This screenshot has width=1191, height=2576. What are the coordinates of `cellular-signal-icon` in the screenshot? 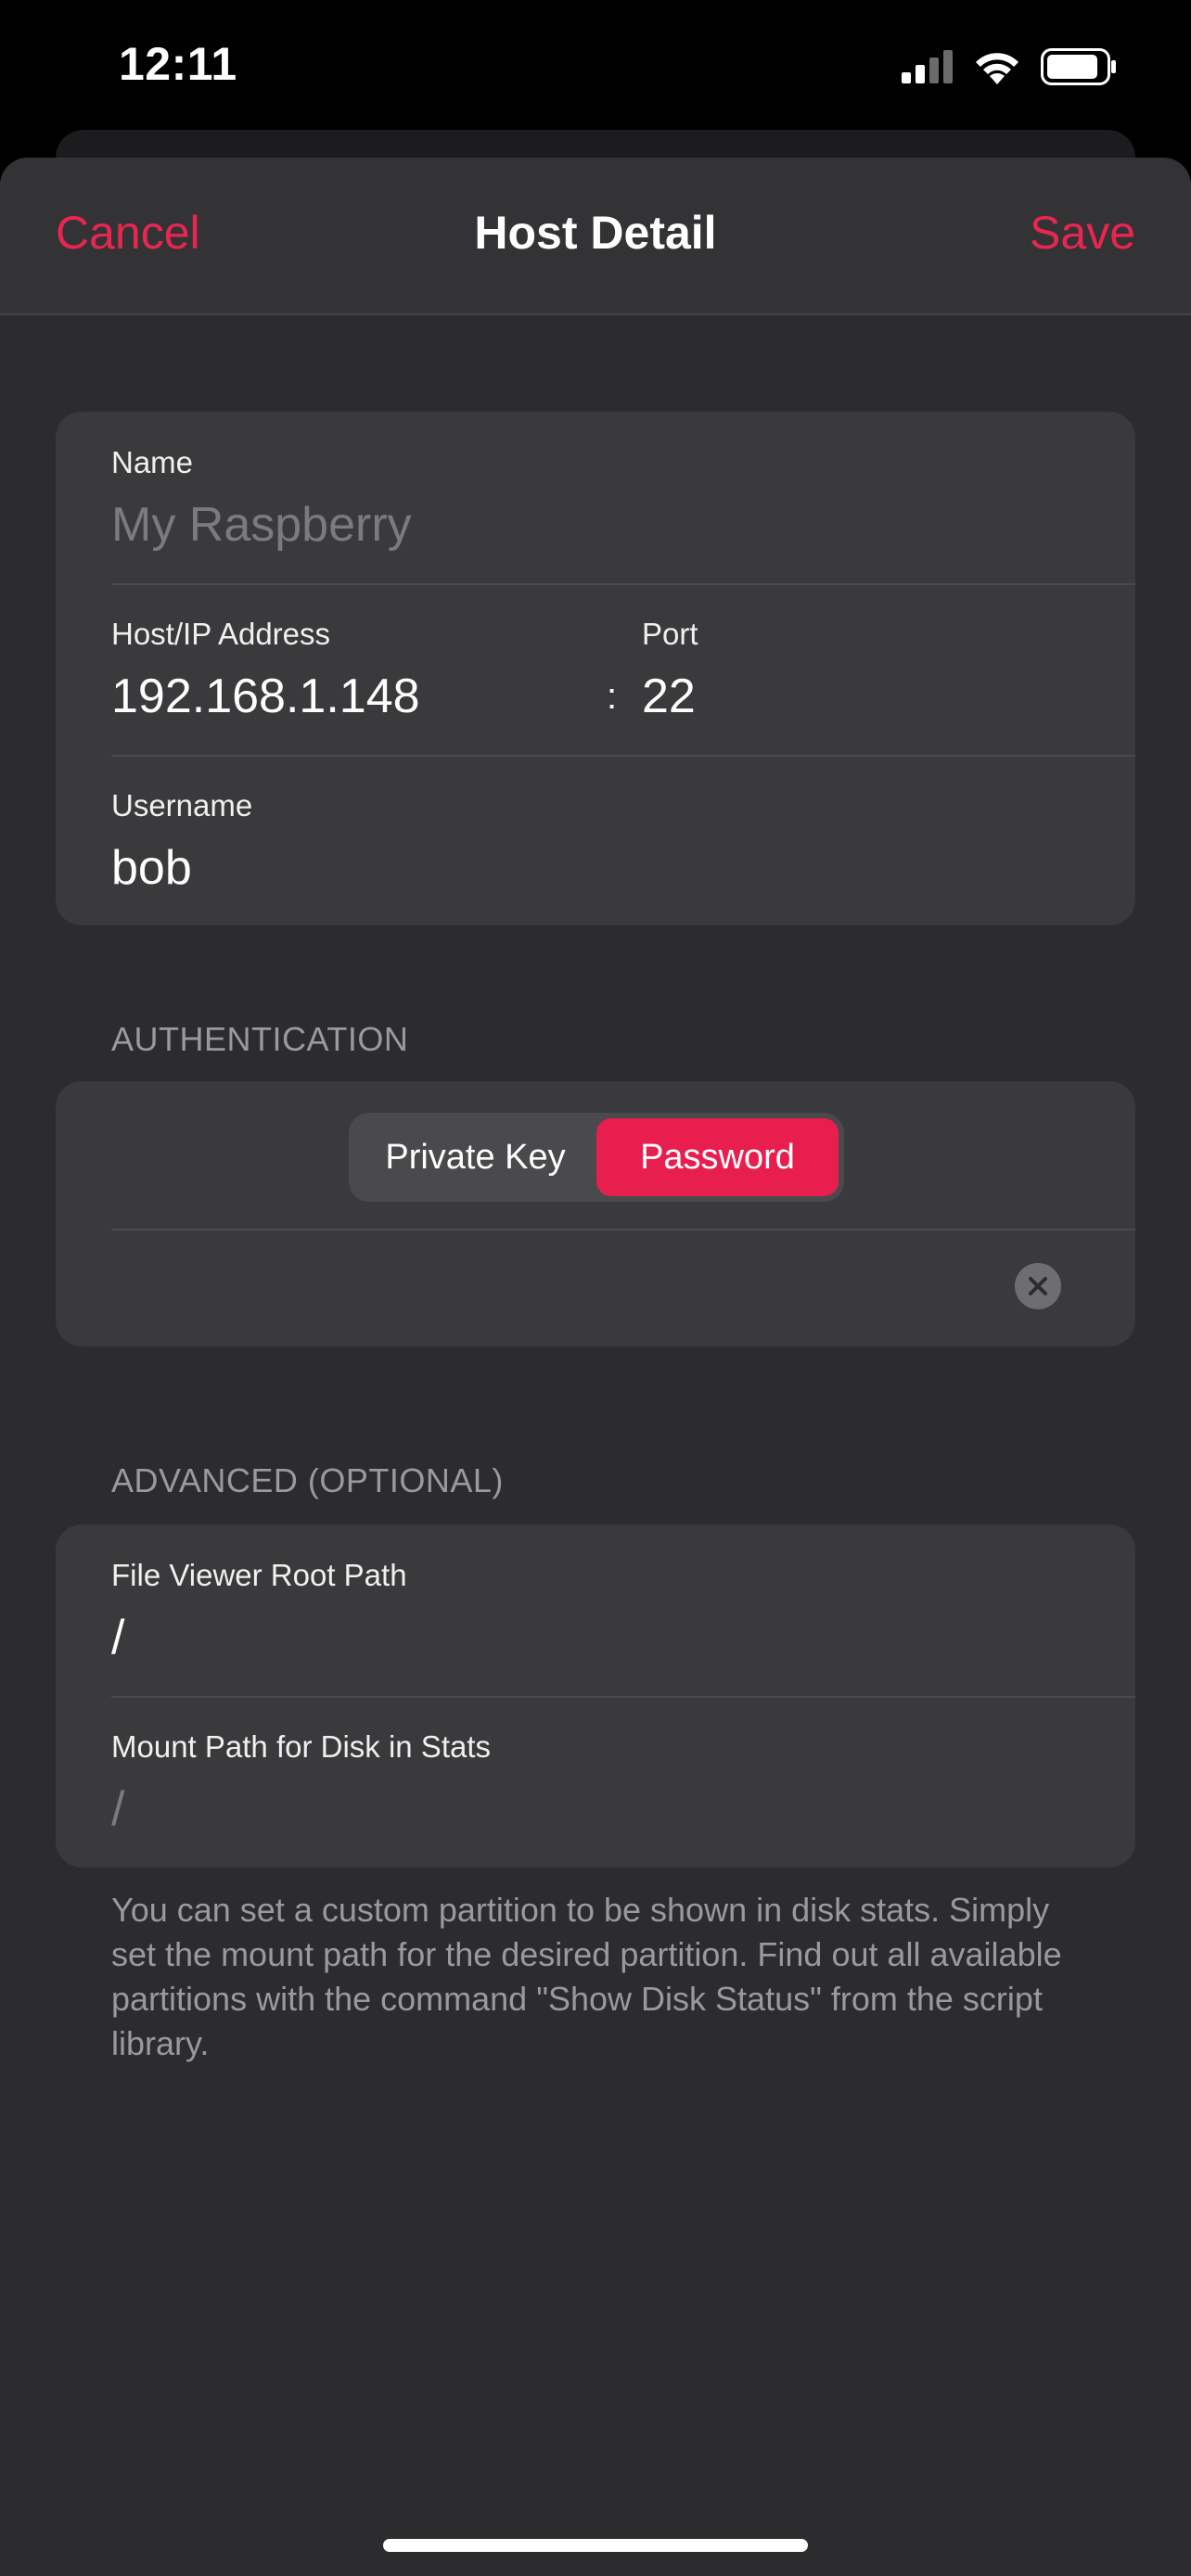 It's located at (928, 69).